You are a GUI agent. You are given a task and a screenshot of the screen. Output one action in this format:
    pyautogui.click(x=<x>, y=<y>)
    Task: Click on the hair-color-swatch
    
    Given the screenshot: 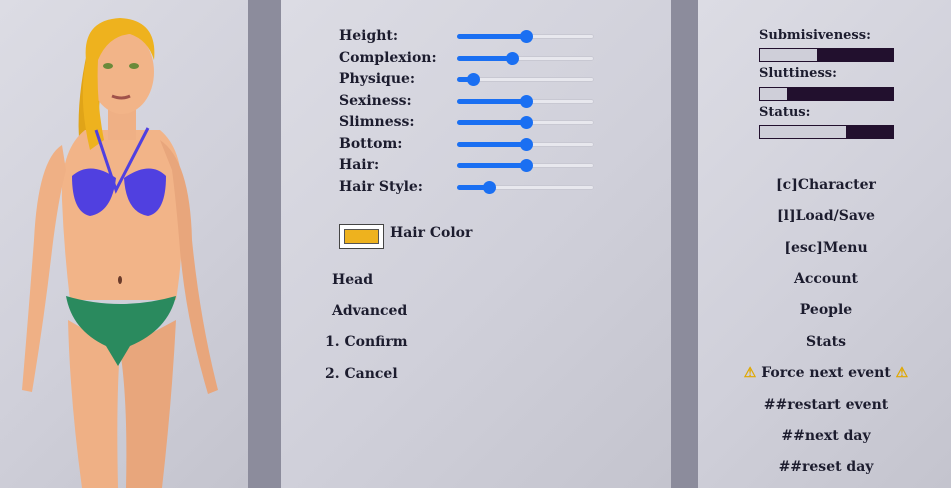 What is the action you would take?
    pyautogui.click(x=361, y=236)
    